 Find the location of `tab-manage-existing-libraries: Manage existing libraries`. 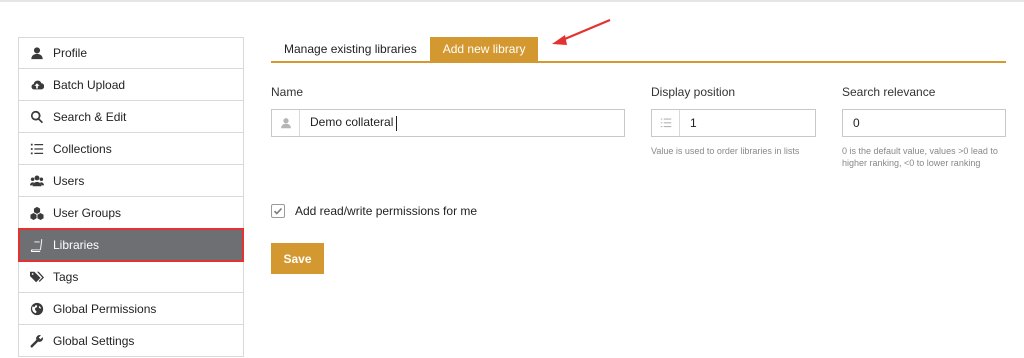

tab-manage-existing-libraries: Manage existing libraries is located at coordinates (350, 49).